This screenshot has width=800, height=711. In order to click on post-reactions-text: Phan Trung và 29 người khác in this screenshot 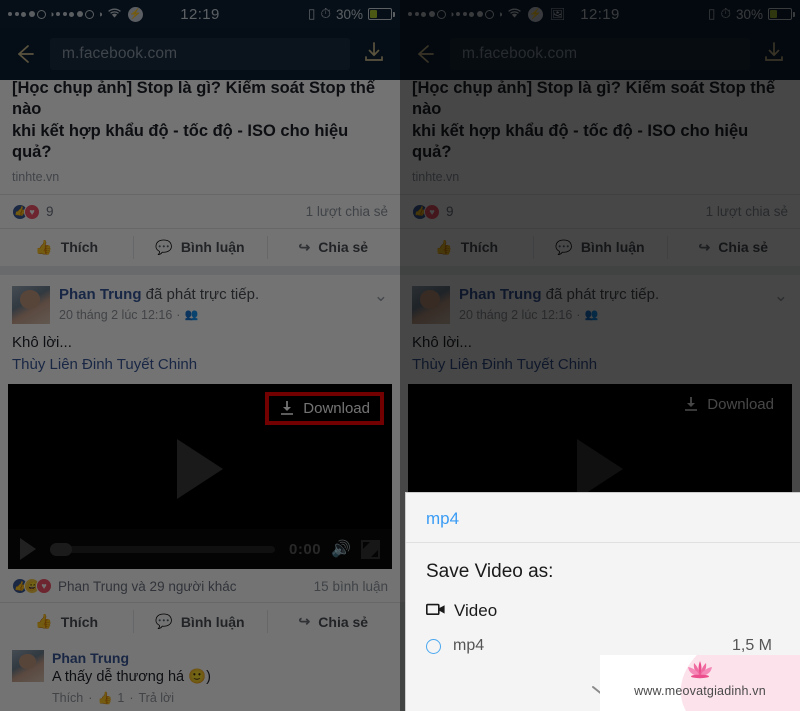, I will do `click(147, 586)`.